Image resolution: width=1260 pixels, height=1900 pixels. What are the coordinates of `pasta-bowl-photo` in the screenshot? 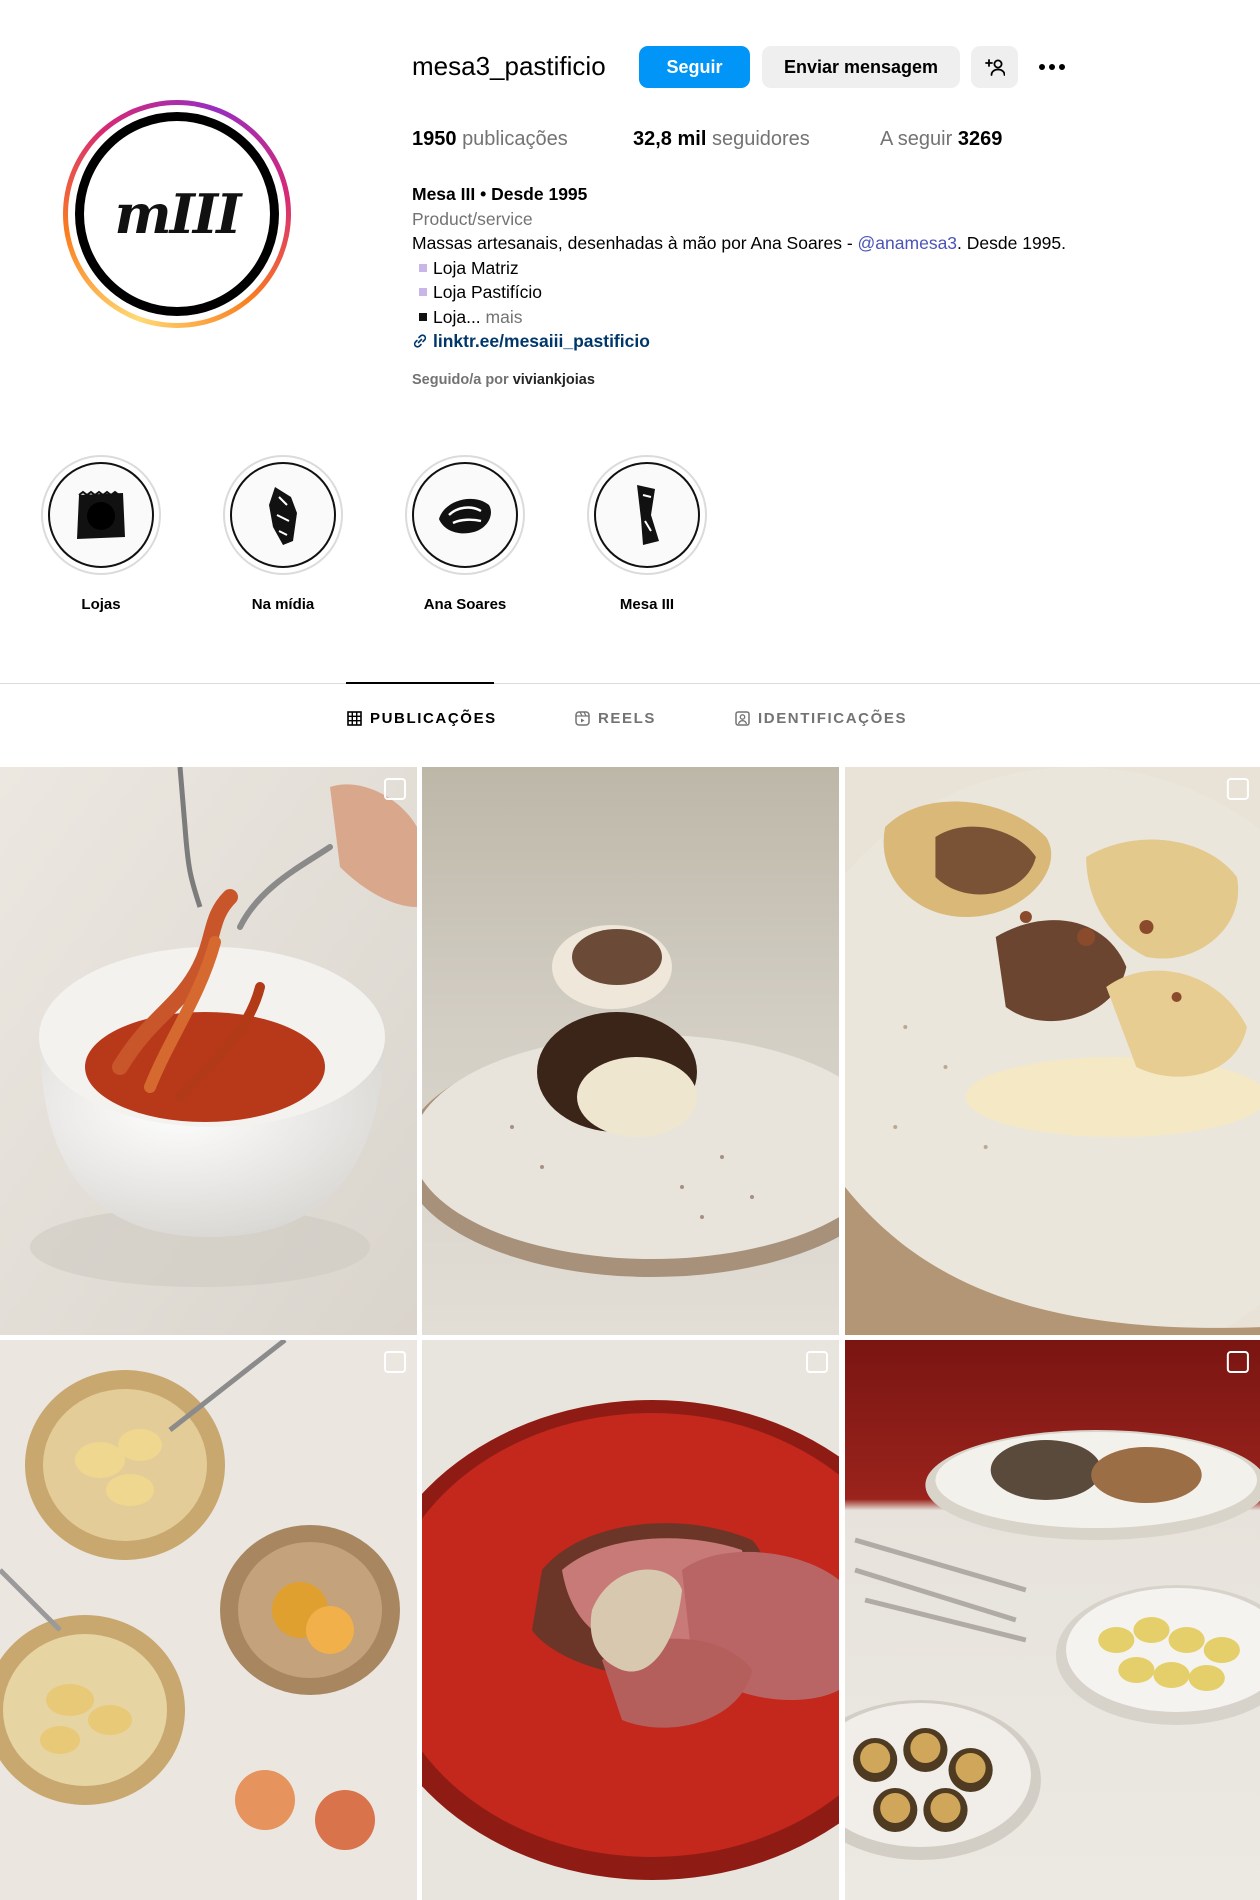 It's located at (208, 1051).